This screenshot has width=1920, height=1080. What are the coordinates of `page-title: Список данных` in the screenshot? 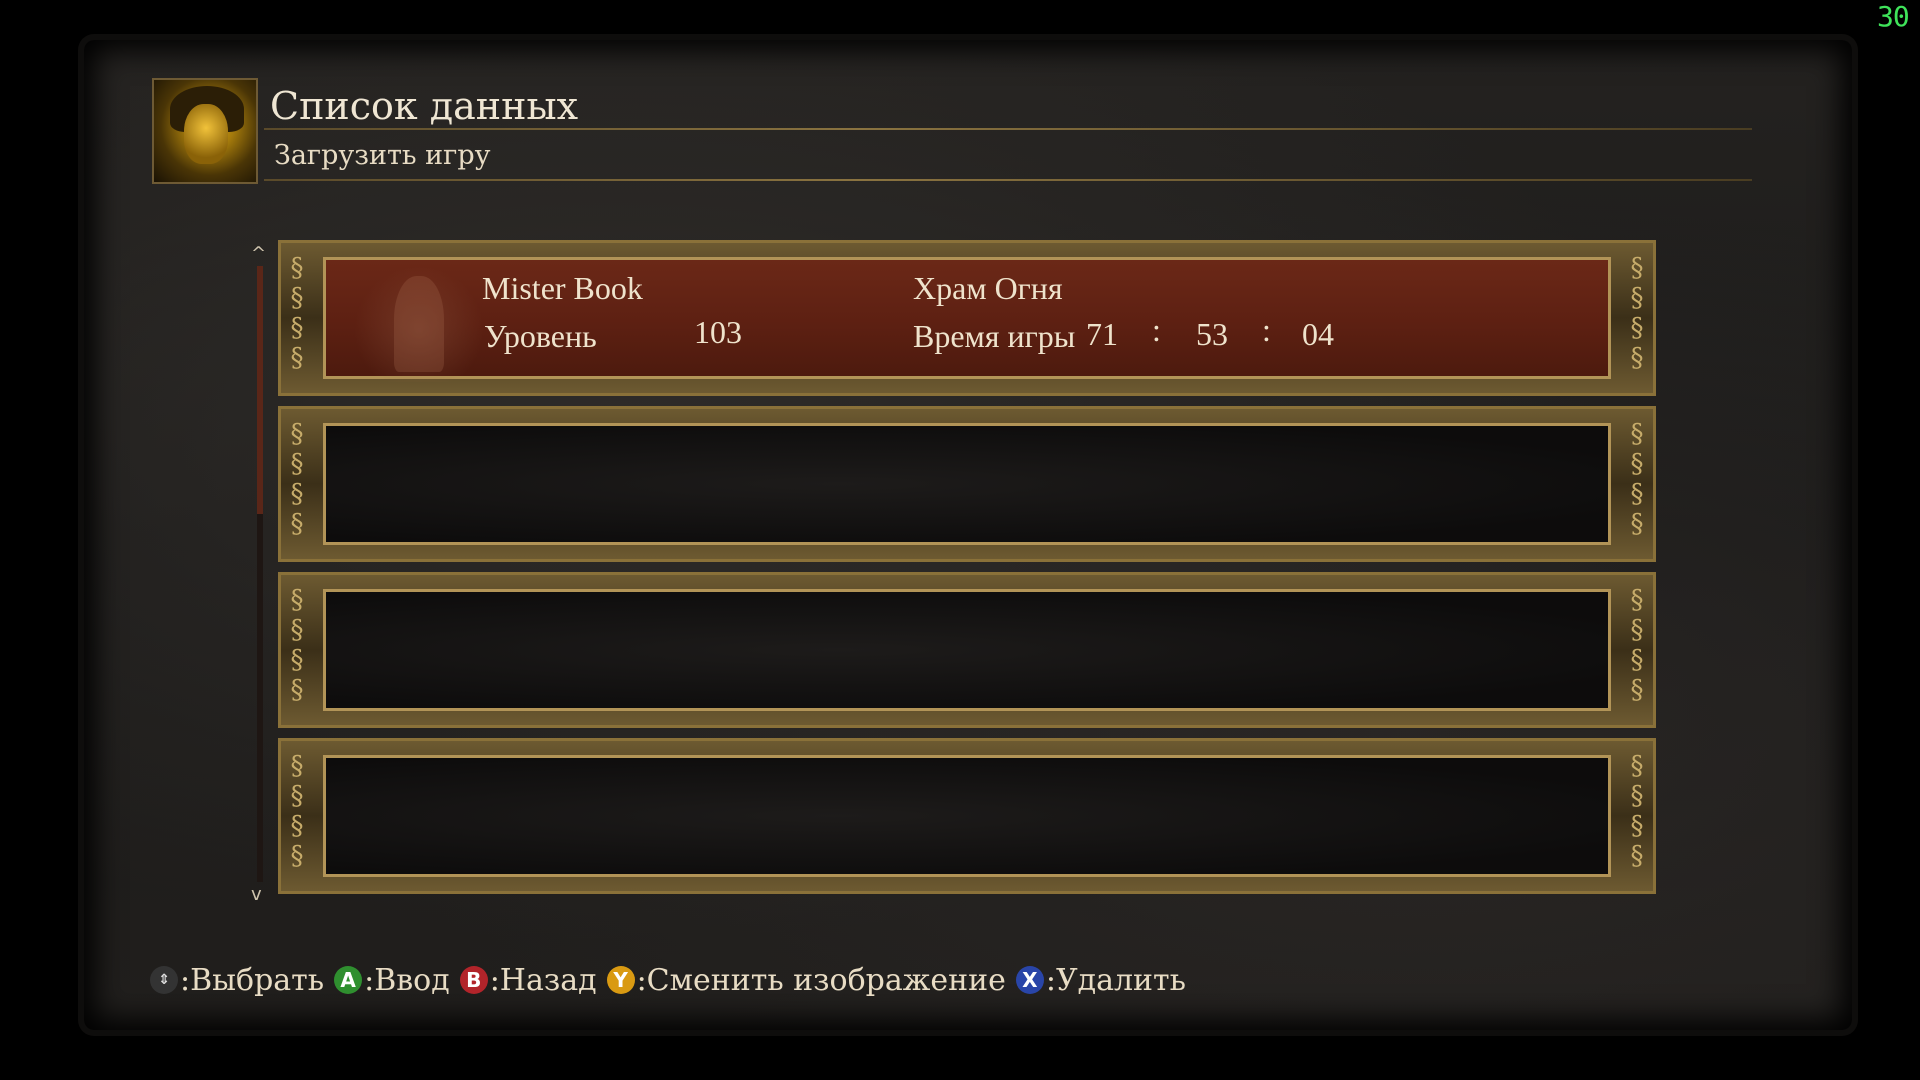 It's located at (424, 106).